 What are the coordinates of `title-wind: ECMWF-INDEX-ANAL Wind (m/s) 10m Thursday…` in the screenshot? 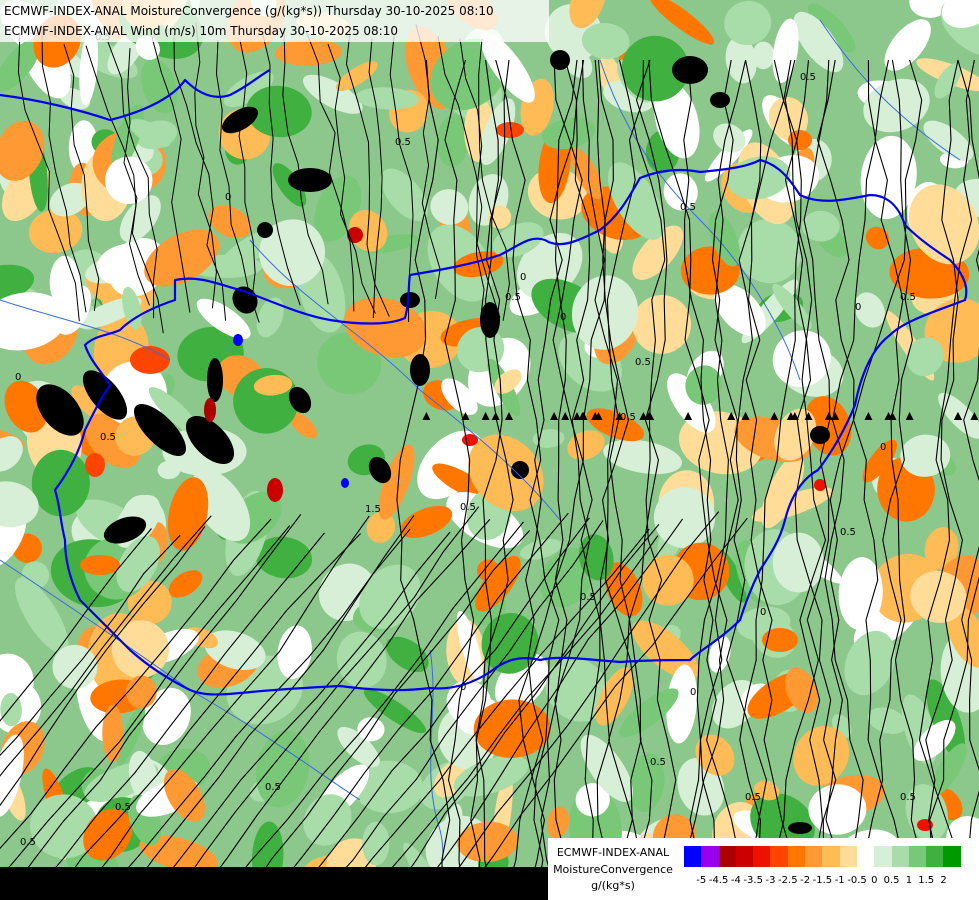 It's located at (201, 31).